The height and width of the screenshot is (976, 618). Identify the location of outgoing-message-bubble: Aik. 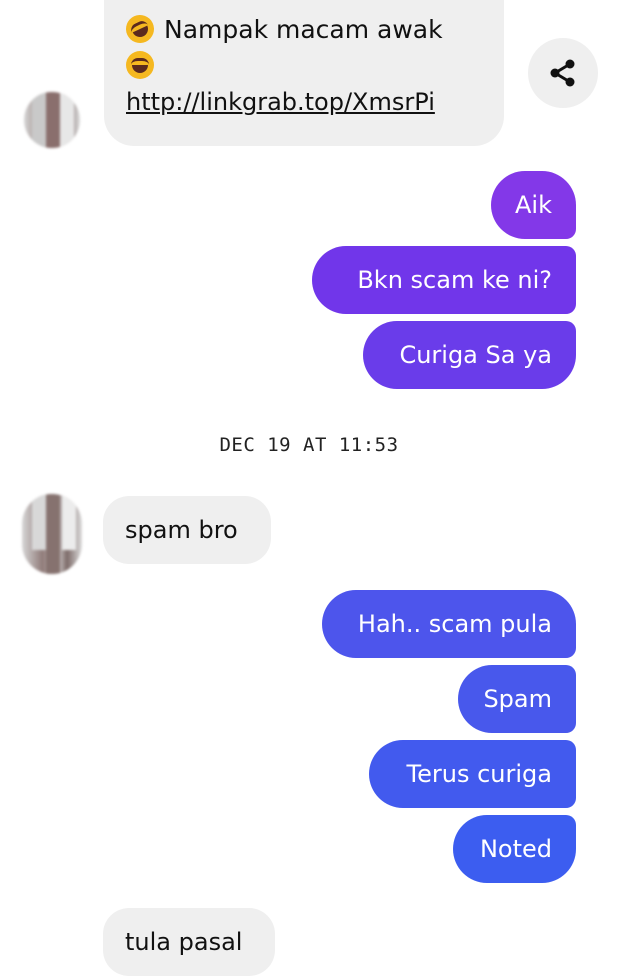
(533, 205).